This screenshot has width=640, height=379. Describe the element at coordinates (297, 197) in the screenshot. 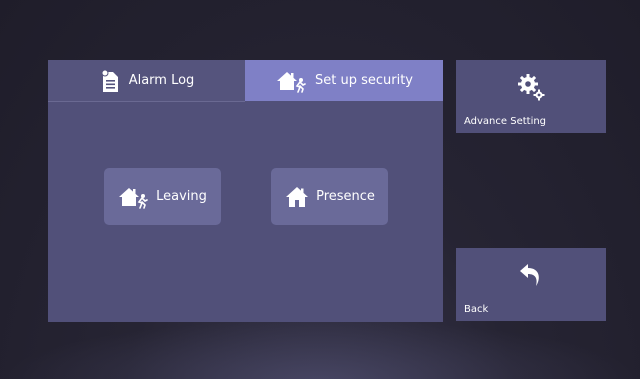

I see `house-icon` at that location.